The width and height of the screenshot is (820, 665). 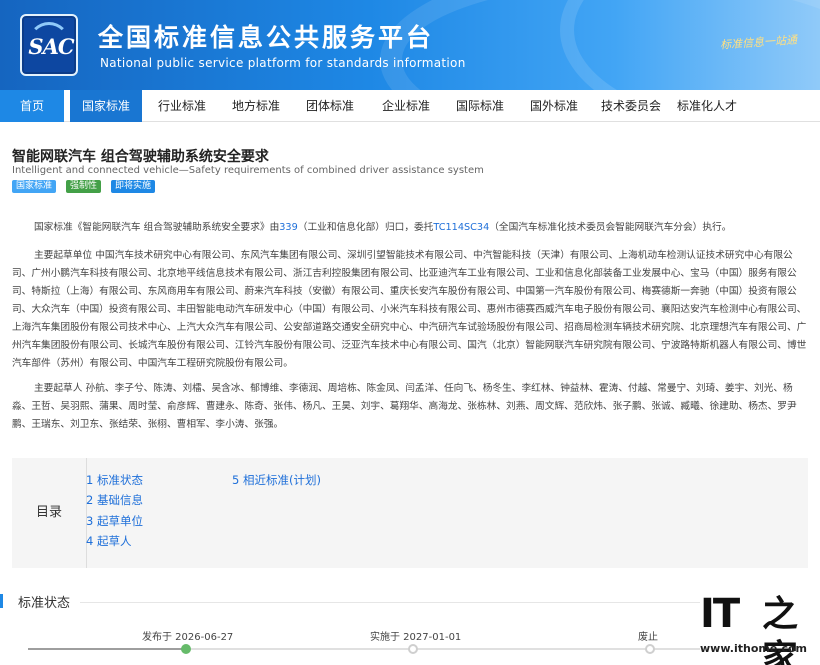 I want to click on nav-international-standards: 国际标准, so click(x=480, y=106).